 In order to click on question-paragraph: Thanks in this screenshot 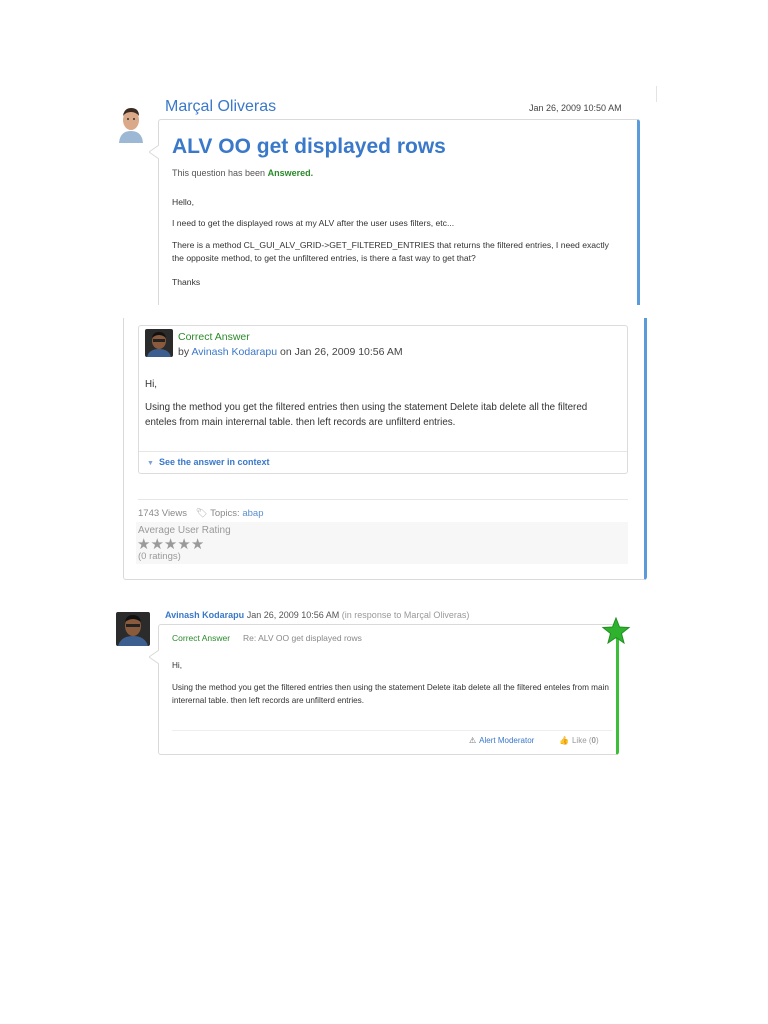, I will do `click(186, 282)`.